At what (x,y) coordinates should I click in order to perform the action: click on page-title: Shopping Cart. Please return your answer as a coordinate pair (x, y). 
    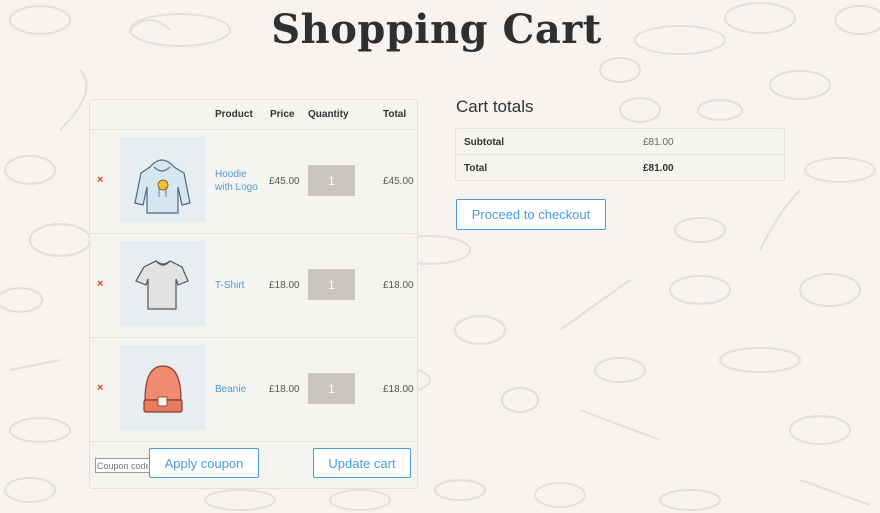
    Looking at the image, I should click on (436, 29).